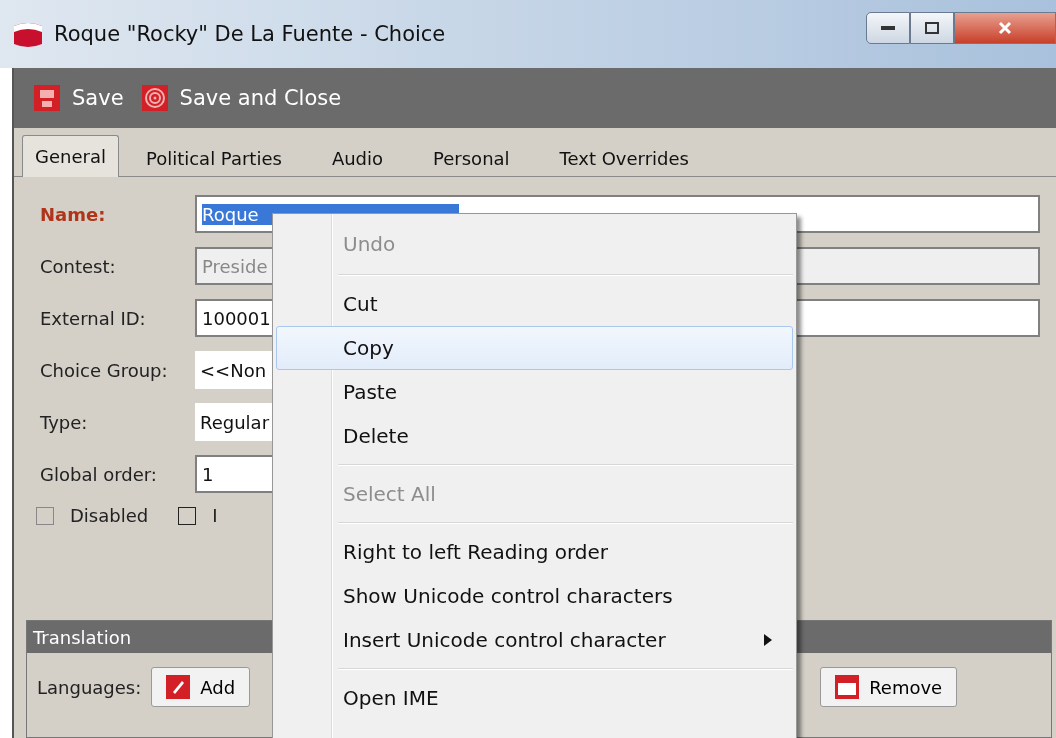 Image resolution: width=1056 pixels, height=738 pixels. Describe the element at coordinates (64, 422) in the screenshot. I see `field-label: Type:` at that location.